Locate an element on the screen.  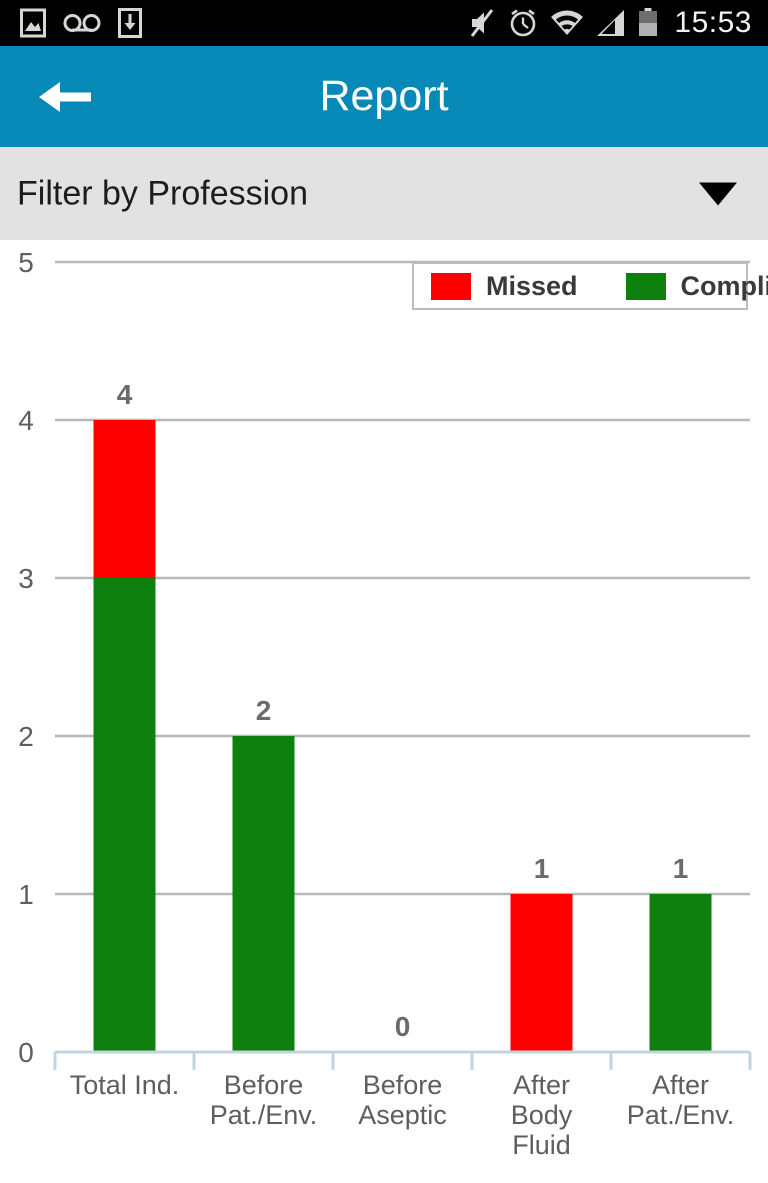
download-icon is located at coordinates (130, 23).